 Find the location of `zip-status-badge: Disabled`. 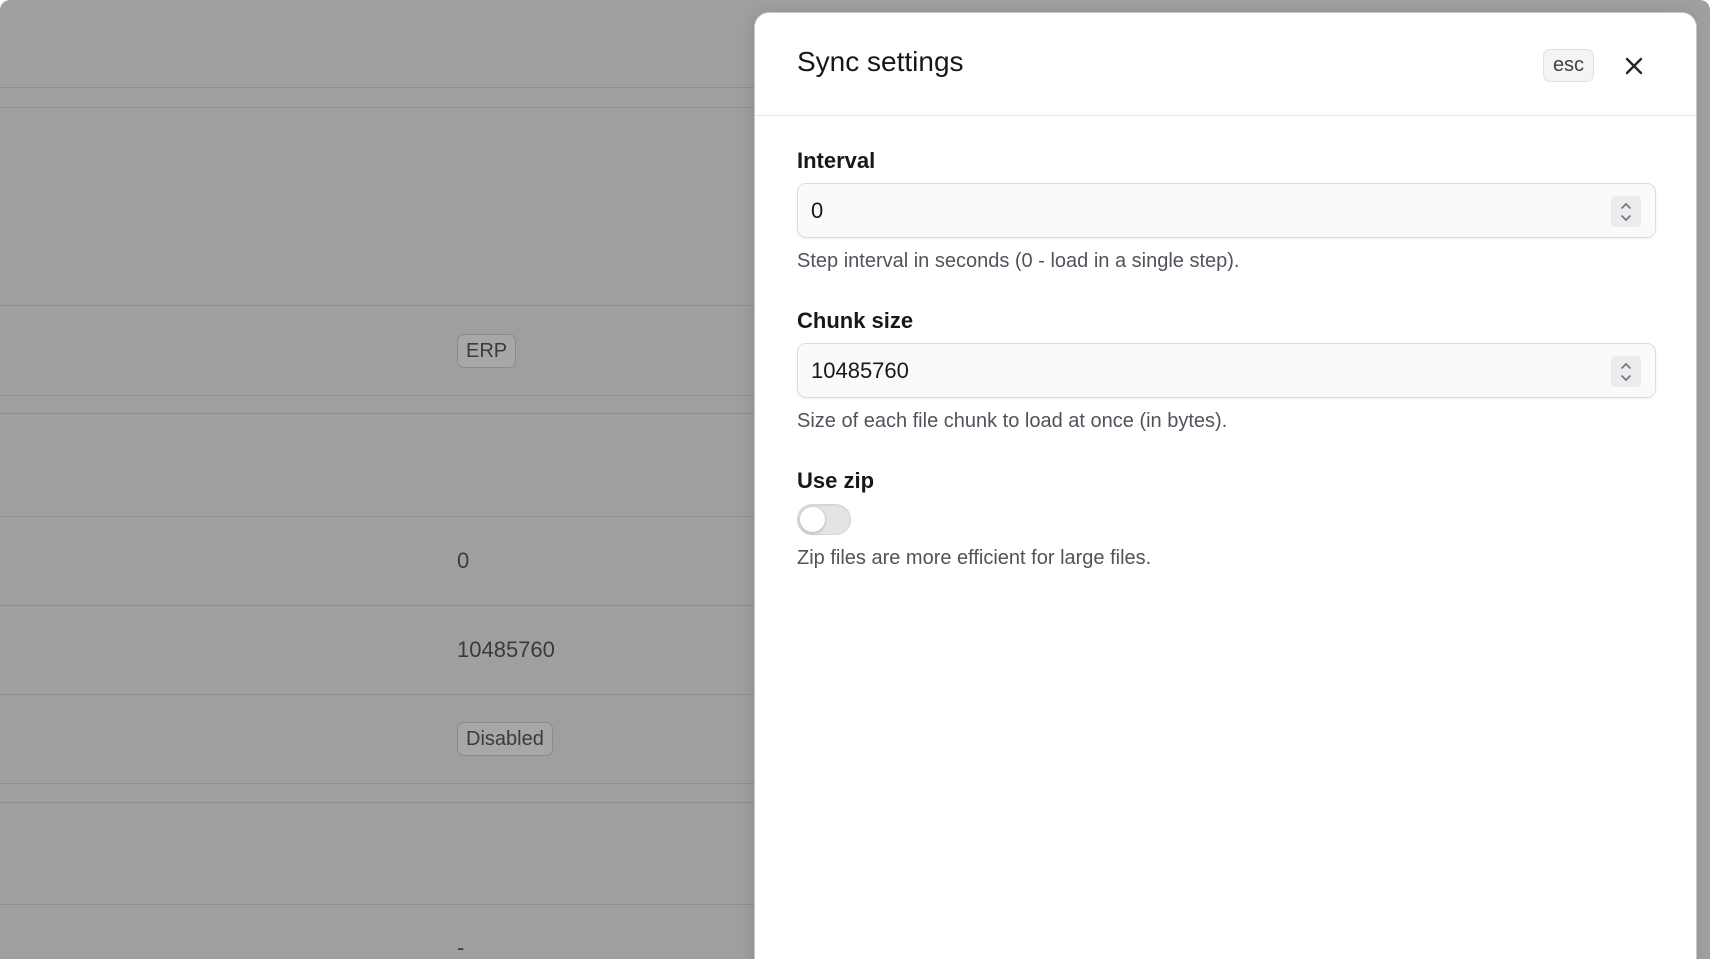

zip-status-badge: Disabled is located at coordinates (505, 739).